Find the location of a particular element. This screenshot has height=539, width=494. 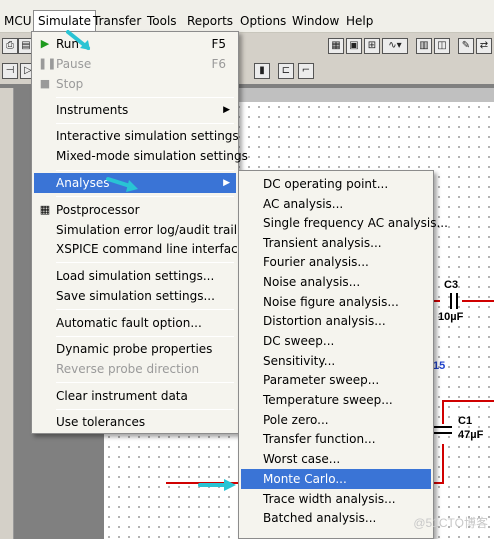

menu-options: Options is located at coordinates (263, 21).